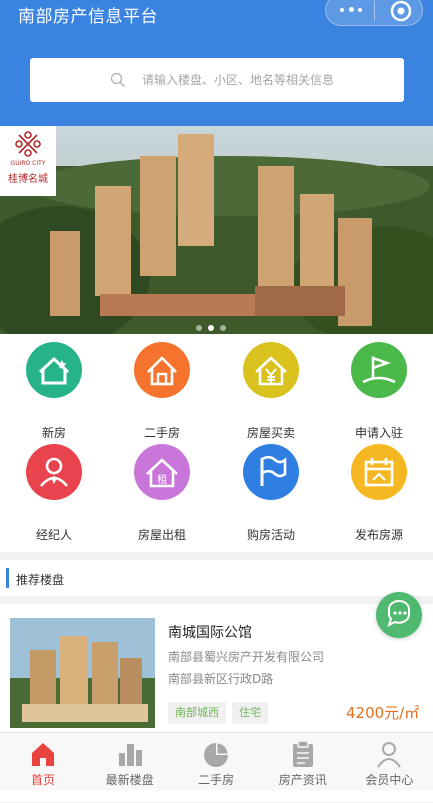 This screenshot has height=803, width=433. Describe the element at coordinates (88, 17) in the screenshot. I see `app-title: 南部房产信息平台` at that location.